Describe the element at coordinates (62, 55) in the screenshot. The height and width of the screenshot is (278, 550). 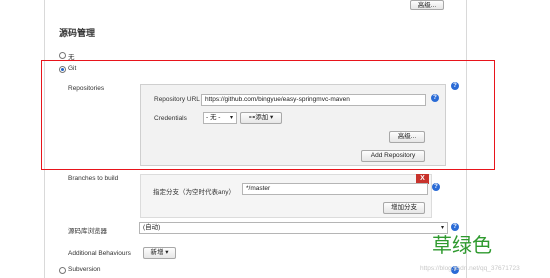
I see `radio-none` at that location.